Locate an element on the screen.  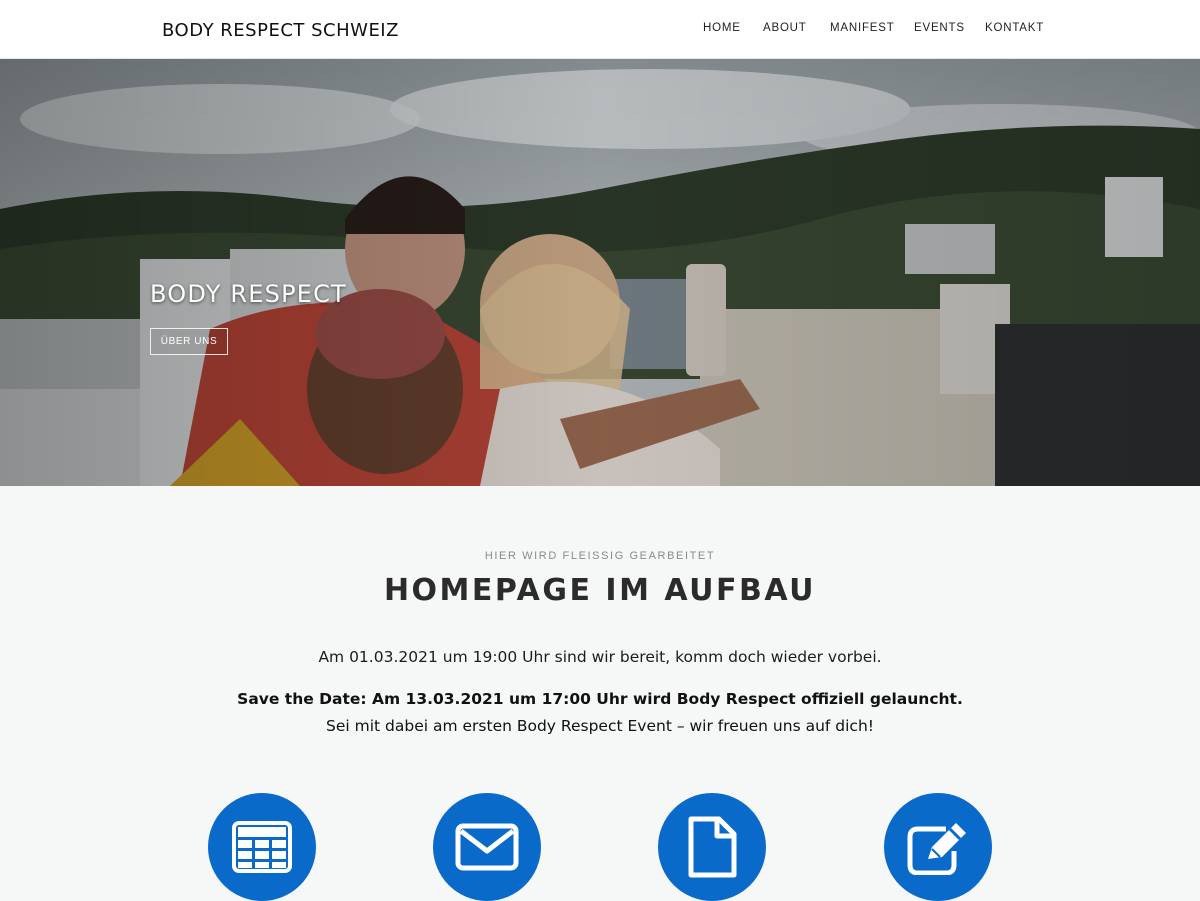
section-headline: HOMEPAGE IM AUFBAU is located at coordinates (600, 590).